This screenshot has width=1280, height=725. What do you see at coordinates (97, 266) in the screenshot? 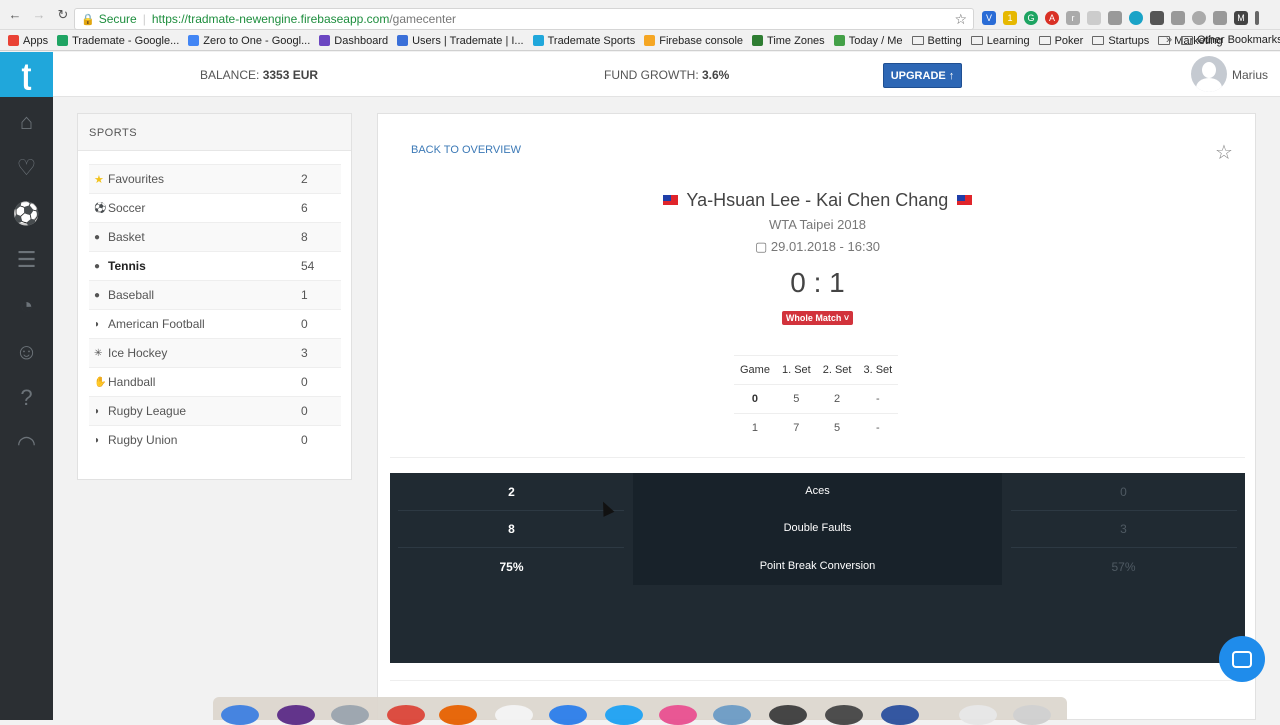
I see `tennis-ball-icon: ●` at bounding box center [97, 266].